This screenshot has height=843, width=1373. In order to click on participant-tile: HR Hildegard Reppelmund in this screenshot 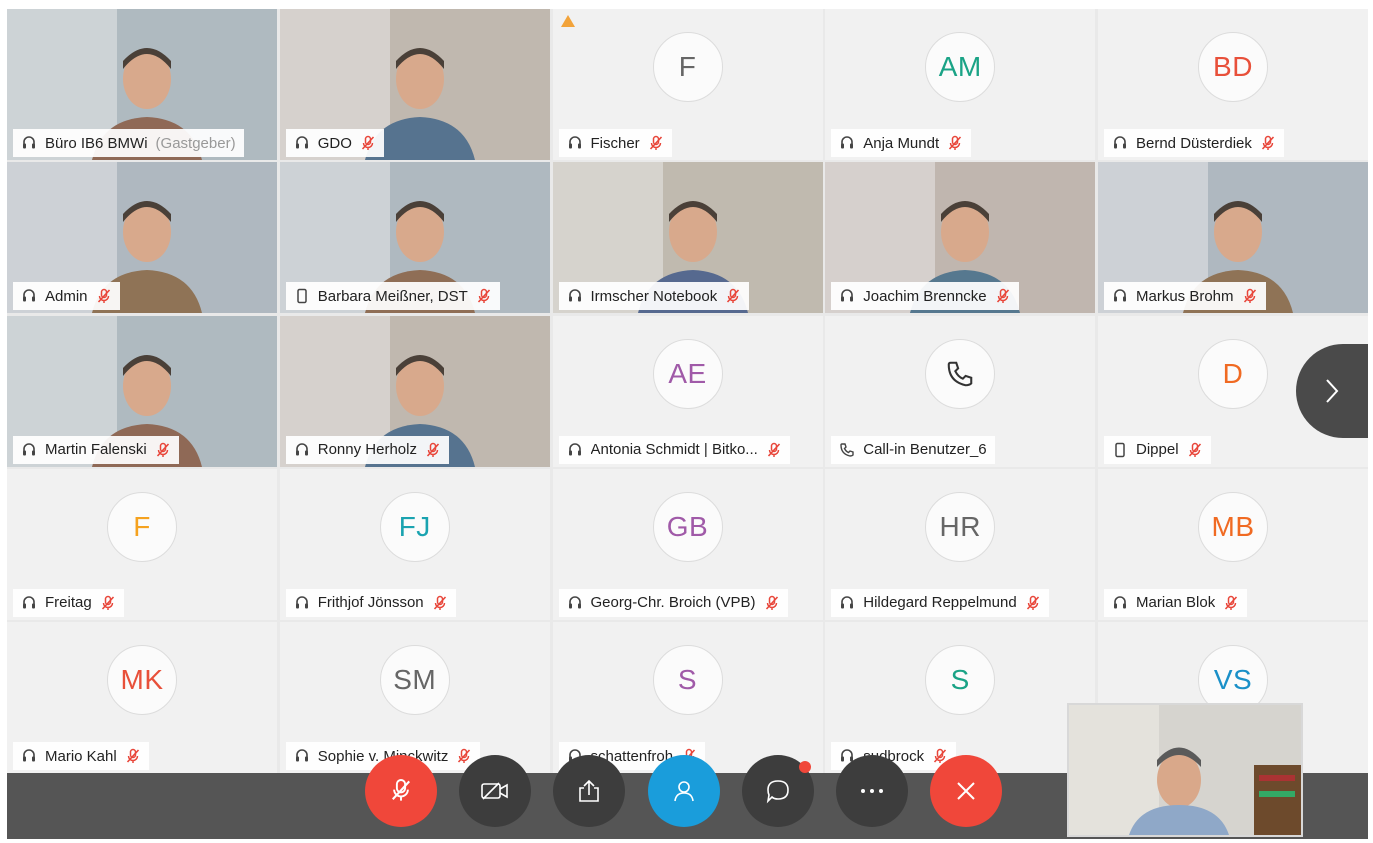, I will do `click(960, 544)`.